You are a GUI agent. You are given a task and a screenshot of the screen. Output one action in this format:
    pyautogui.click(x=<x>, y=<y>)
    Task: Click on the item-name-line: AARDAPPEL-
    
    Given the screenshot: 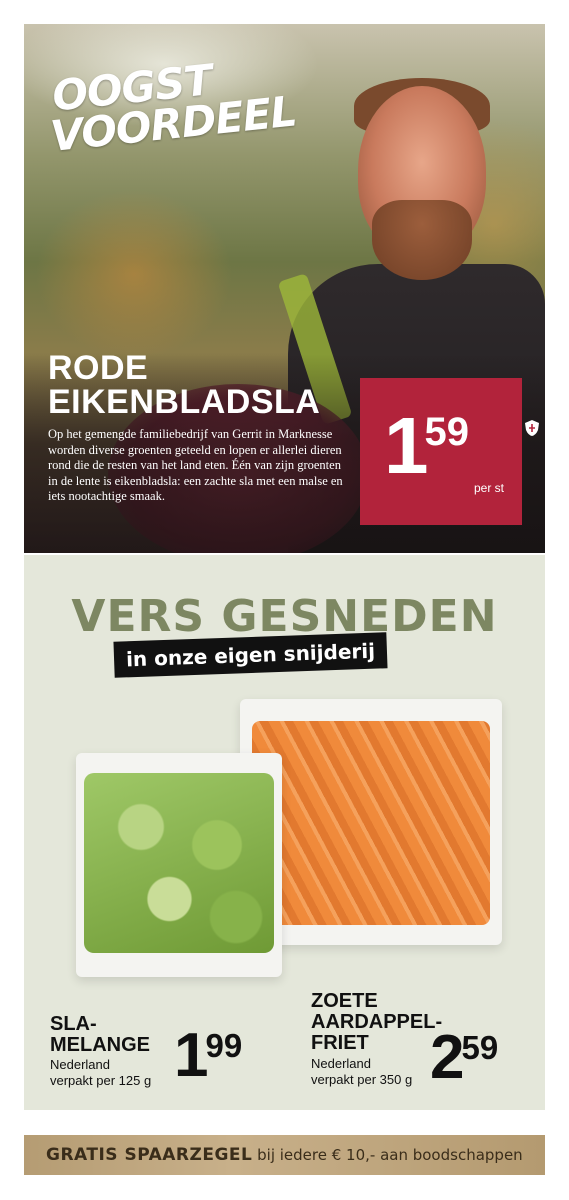 What is the action you would take?
    pyautogui.click(x=377, y=1022)
    